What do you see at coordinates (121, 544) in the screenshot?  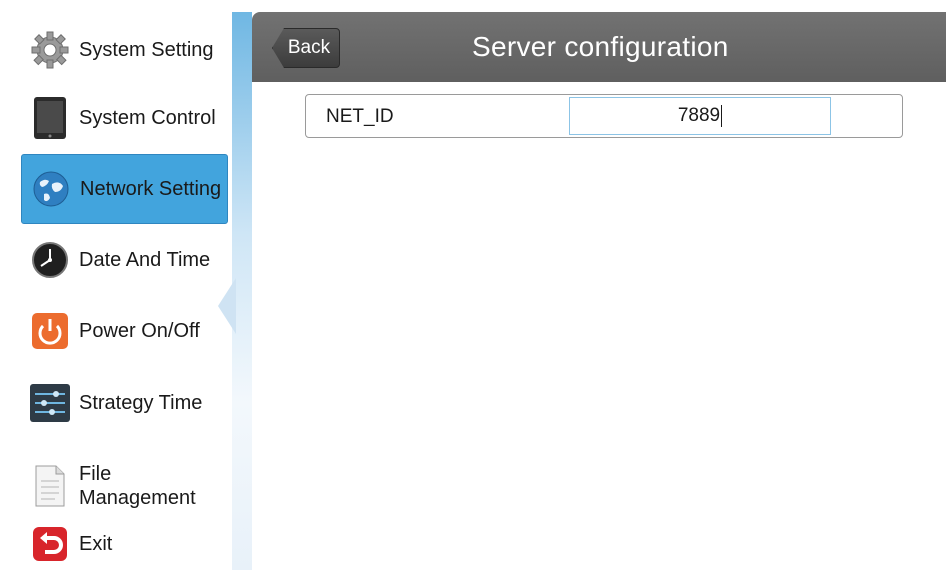 I see `sidebar-item-exit: Exit` at bounding box center [121, 544].